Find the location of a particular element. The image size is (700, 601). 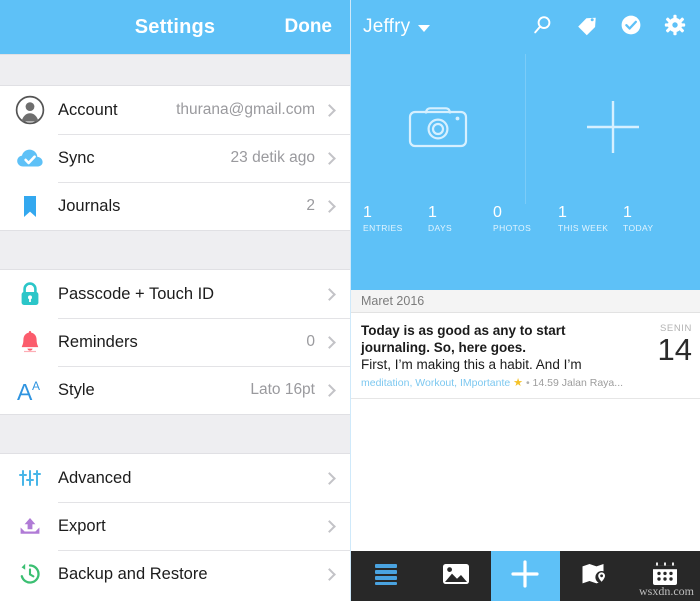

export-upload-icon is located at coordinates (30, 526).